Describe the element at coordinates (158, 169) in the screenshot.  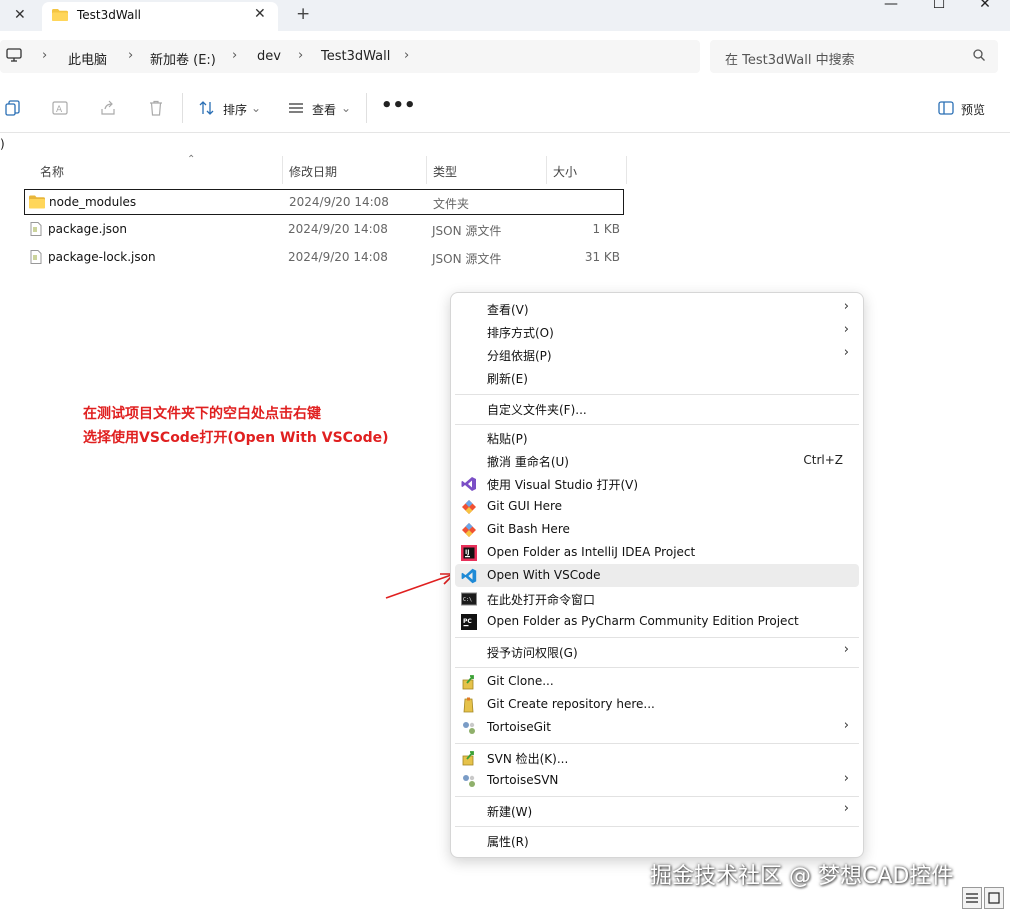
I see `column-header-name: 名称 ⌃` at that location.